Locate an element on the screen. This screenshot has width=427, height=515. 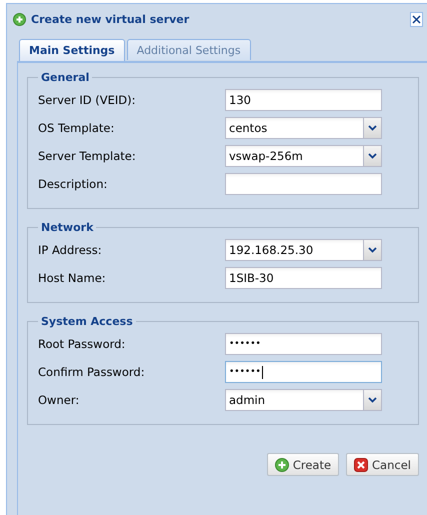
field-label: Owner: is located at coordinates (59, 400).